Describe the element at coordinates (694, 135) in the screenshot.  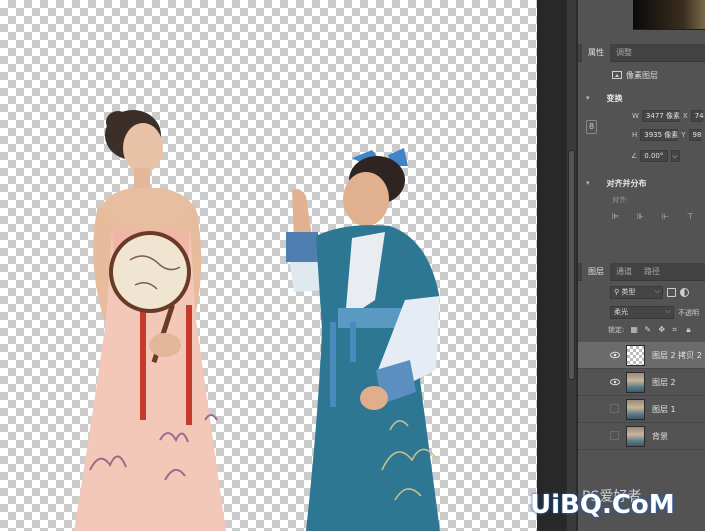
I see `y-field: 98` at that location.